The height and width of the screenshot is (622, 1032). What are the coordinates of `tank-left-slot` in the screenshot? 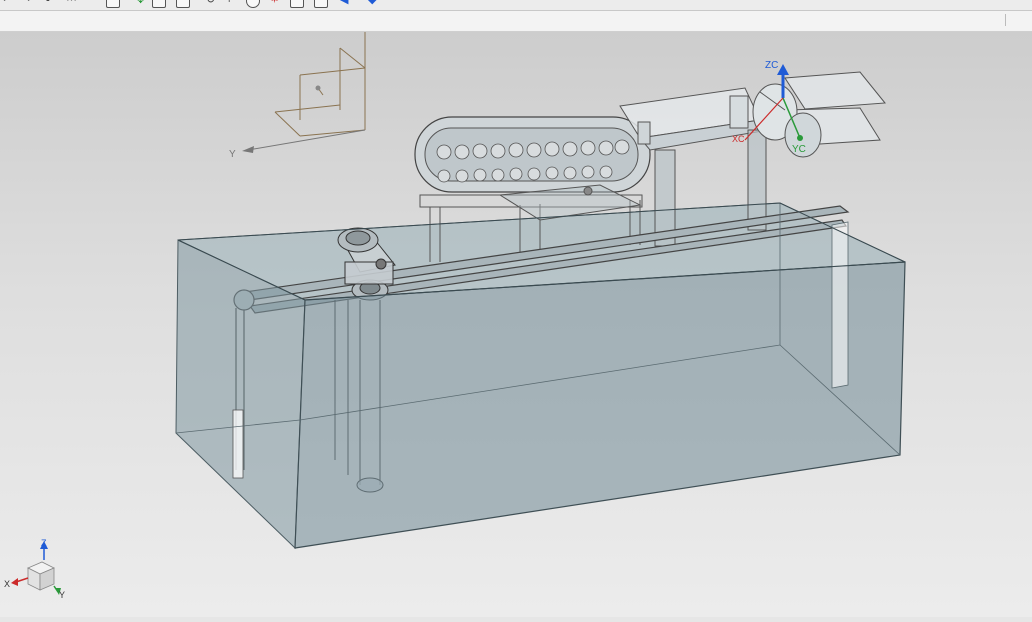 It's located at (238, 444).